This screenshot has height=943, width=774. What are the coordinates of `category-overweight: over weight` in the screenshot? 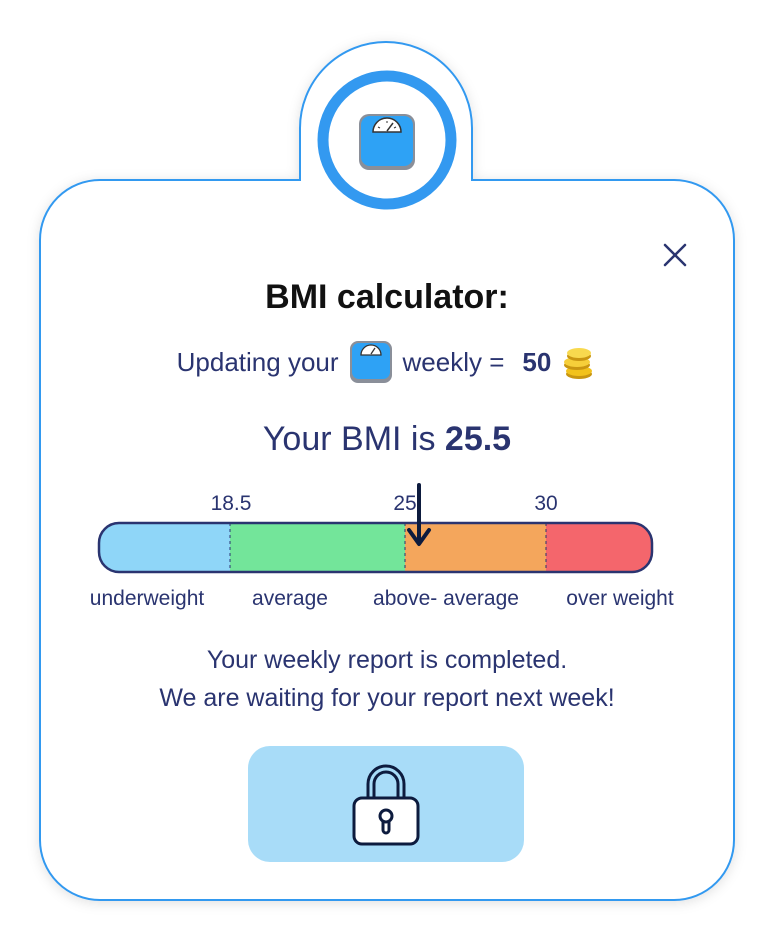 It's located at (620, 598).